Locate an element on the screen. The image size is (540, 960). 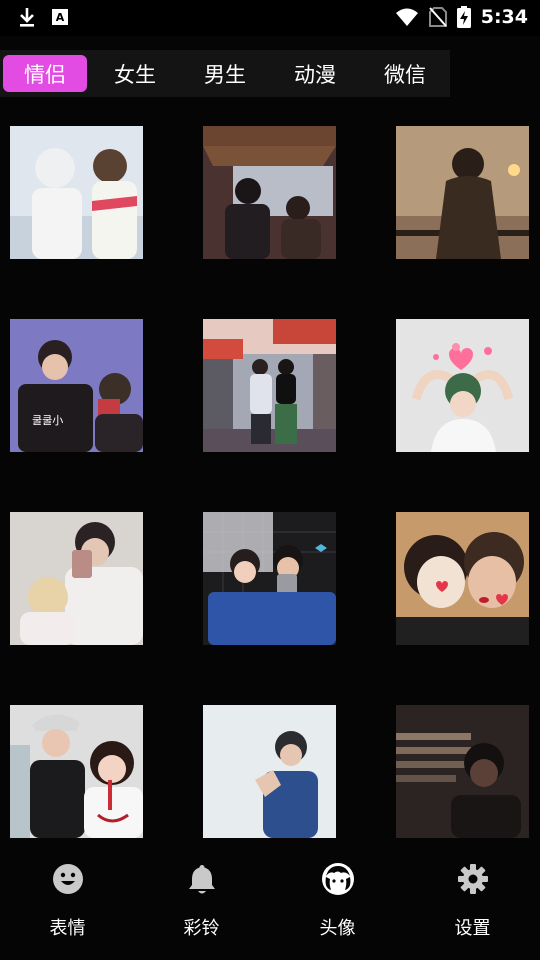
bell-icon is located at coordinates (202, 879).